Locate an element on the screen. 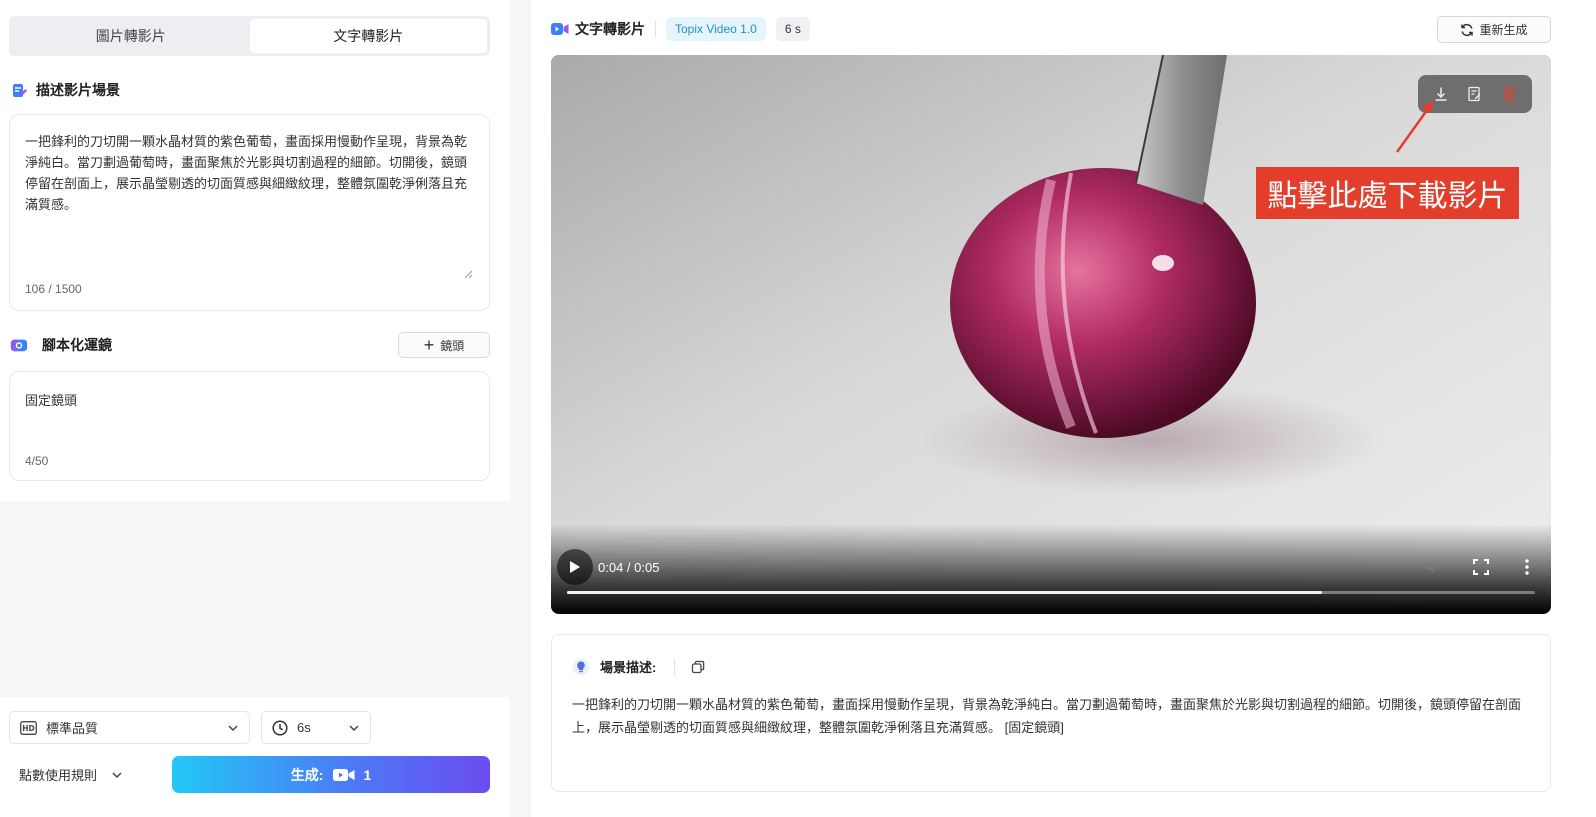 The height and width of the screenshot is (817, 1596). download-callout: 點擊此處下載影片 is located at coordinates (1387, 193).